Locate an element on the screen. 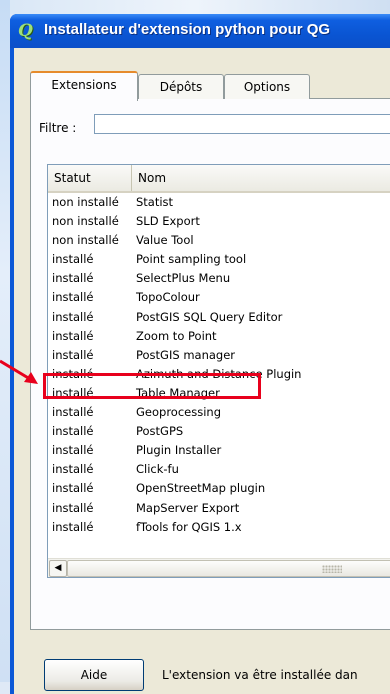 The image size is (390, 694). table-row: non installé Statist is located at coordinates (220, 202).